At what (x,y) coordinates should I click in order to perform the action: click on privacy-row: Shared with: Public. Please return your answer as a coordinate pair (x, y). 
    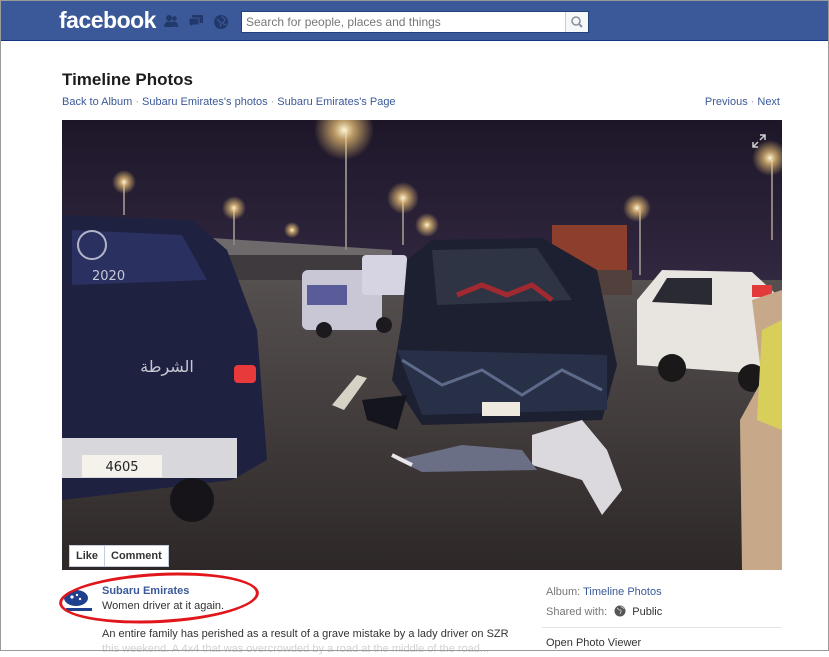
    Looking at the image, I should click on (604, 615).